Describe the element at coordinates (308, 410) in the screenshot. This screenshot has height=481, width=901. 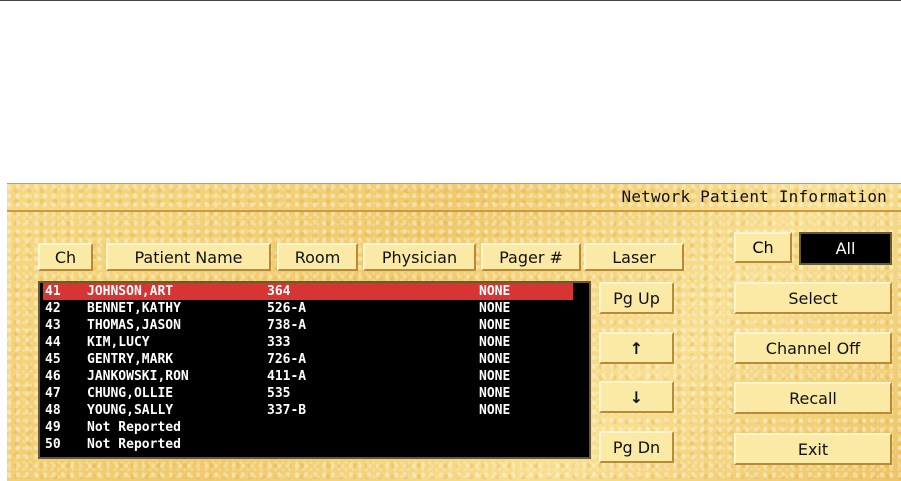
I see `patient-row: 48 YOUNG,SALLY 337-B NONE` at that location.